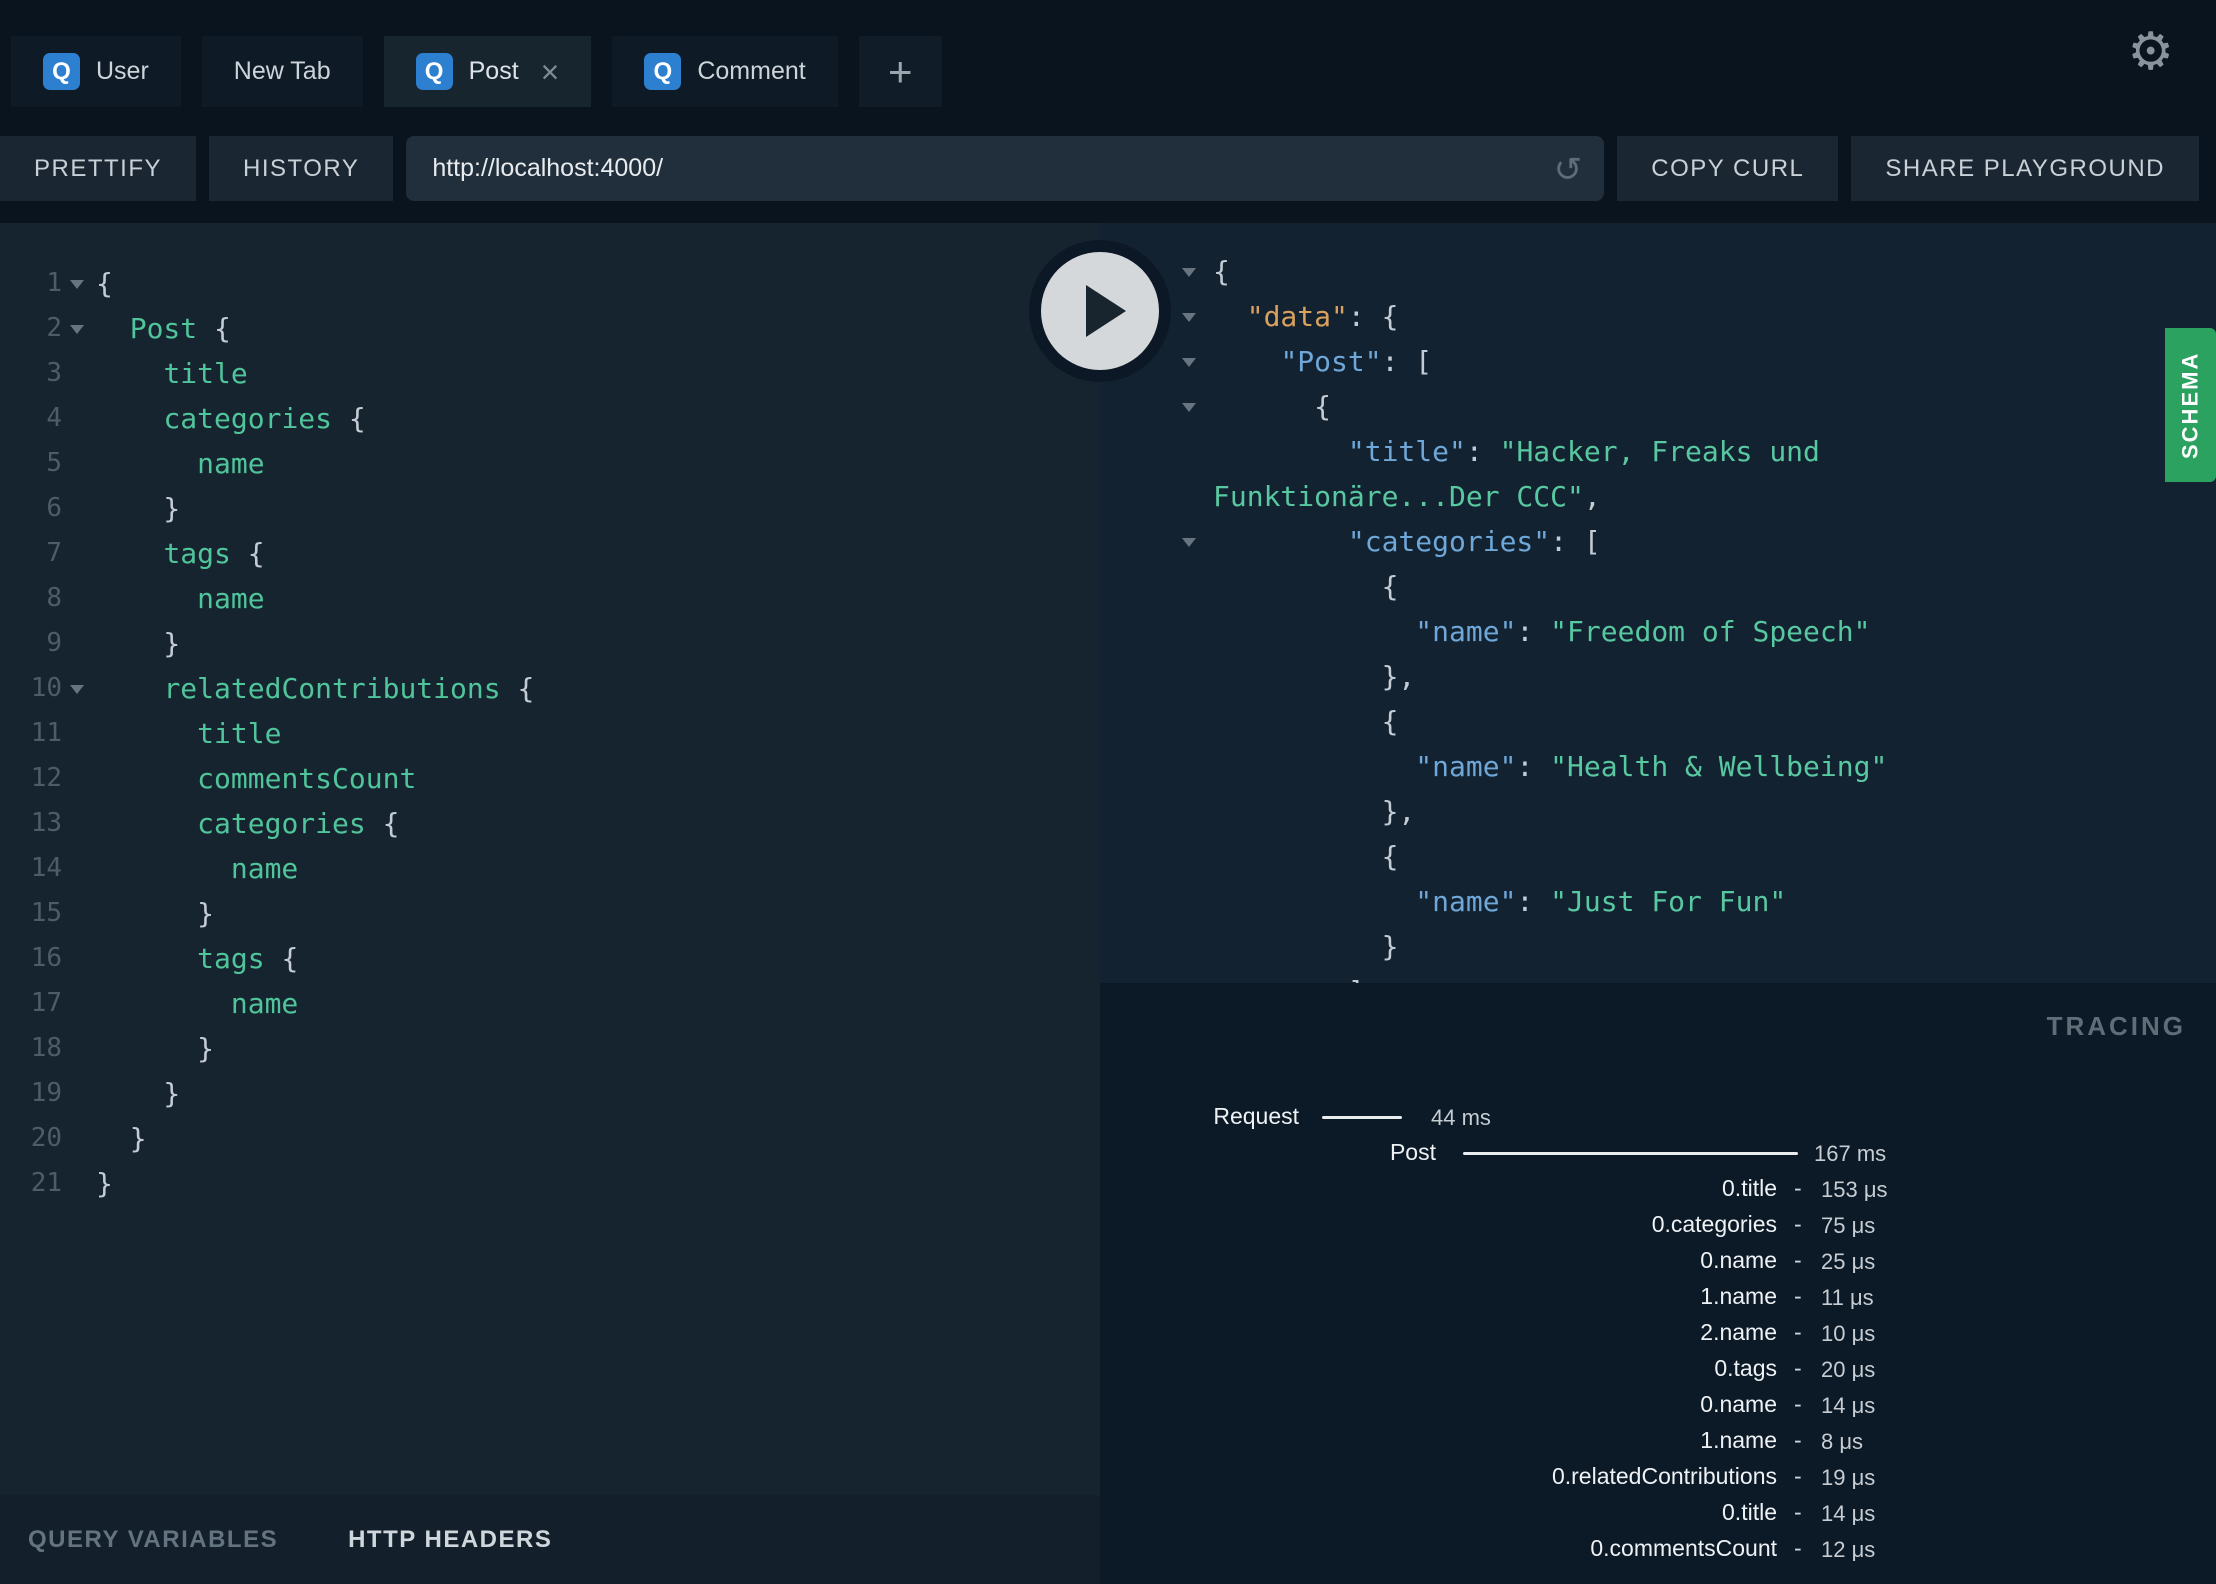 Image resolution: width=2216 pixels, height=1584 pixels. I want to click on json-text: "Post": [, so click(1356, 361).